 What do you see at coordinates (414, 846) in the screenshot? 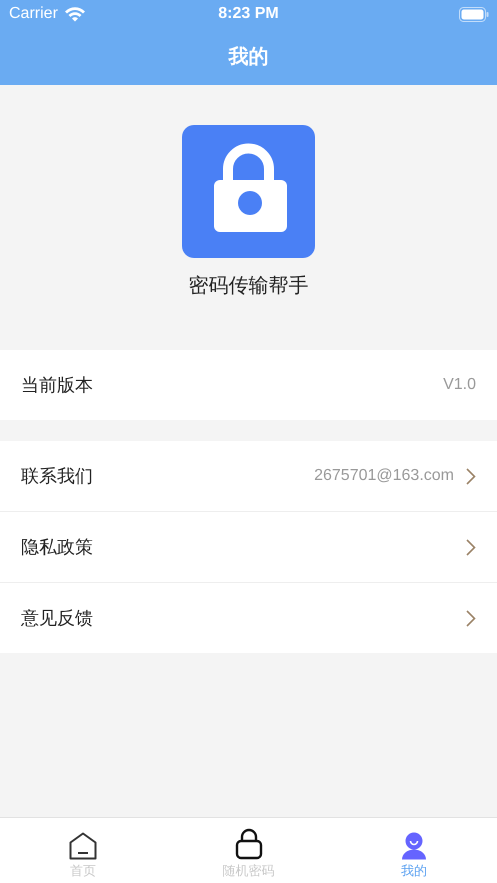
I see `person-icon` at bounding box center [414, 846].